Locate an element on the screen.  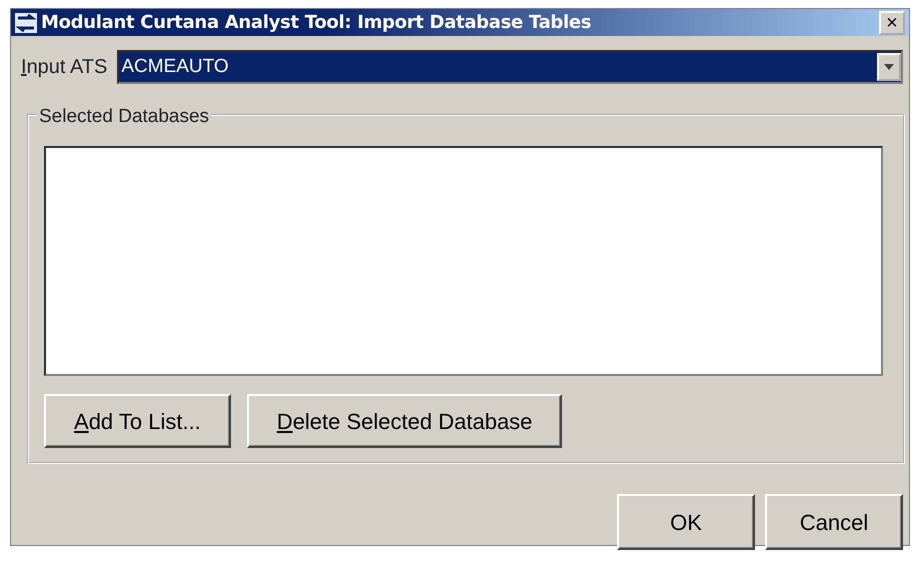
action-button: Delete Selected Database is located at coordinates (404, 421).